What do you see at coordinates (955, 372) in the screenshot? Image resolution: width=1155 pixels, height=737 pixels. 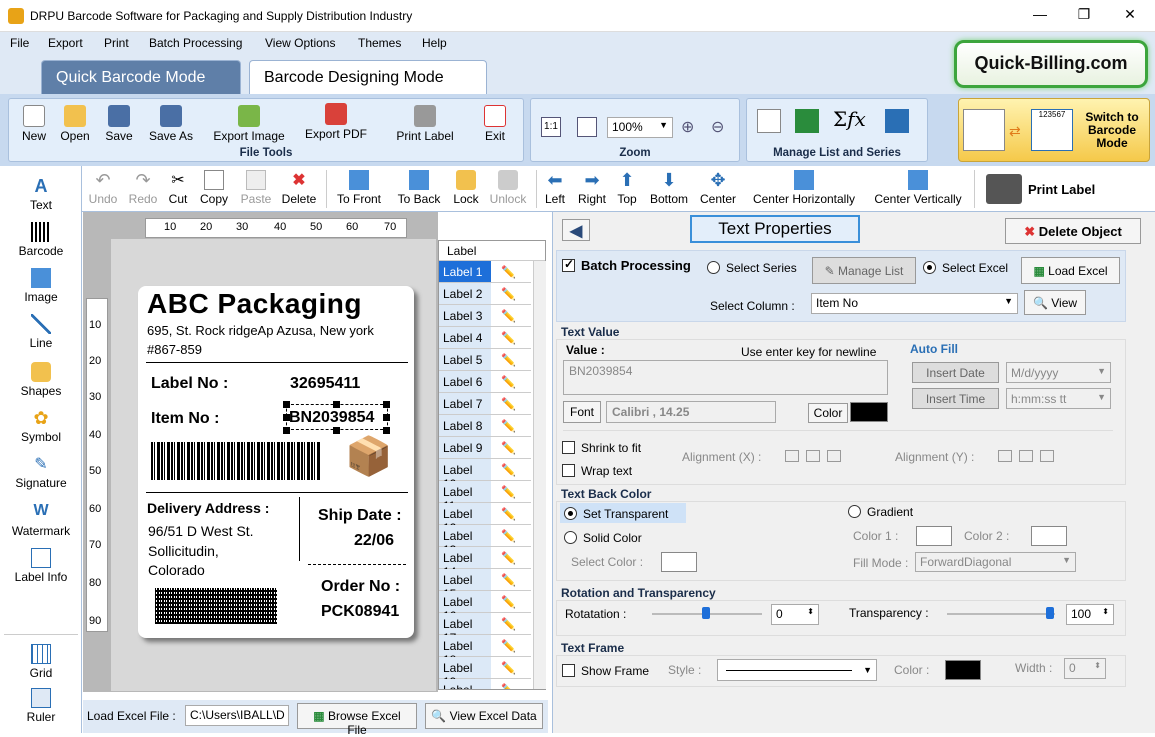 I see `insert-date-button: Insert Date` at bounding box center [955, 372].